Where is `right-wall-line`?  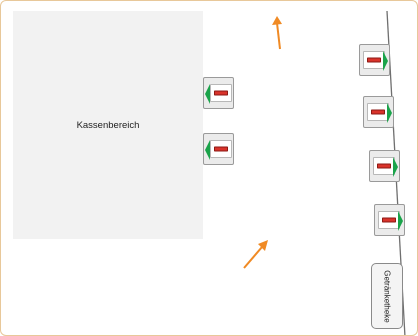 right-wall-line is located at coordinates (396, 172).